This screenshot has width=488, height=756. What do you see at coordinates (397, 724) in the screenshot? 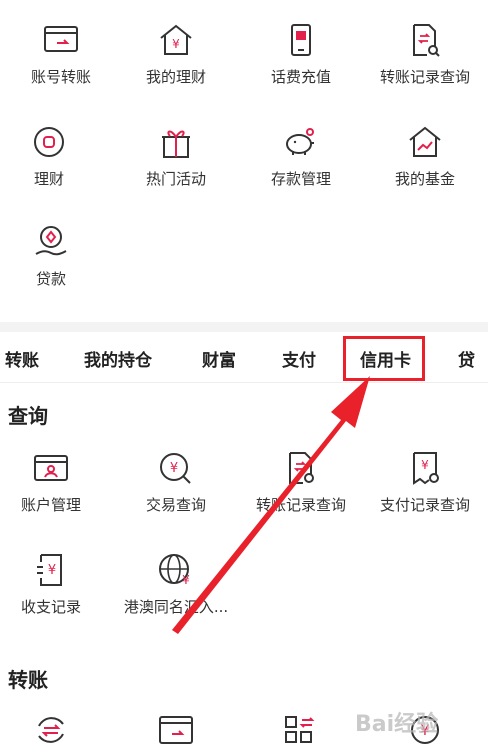
I see `watermark-text: Bai经验` at bounding box center [397, 724].